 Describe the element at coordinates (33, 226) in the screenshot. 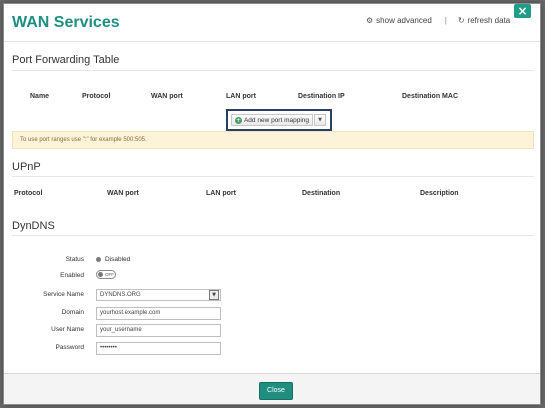

I see `dyndns-title: DynDNS` at that location.